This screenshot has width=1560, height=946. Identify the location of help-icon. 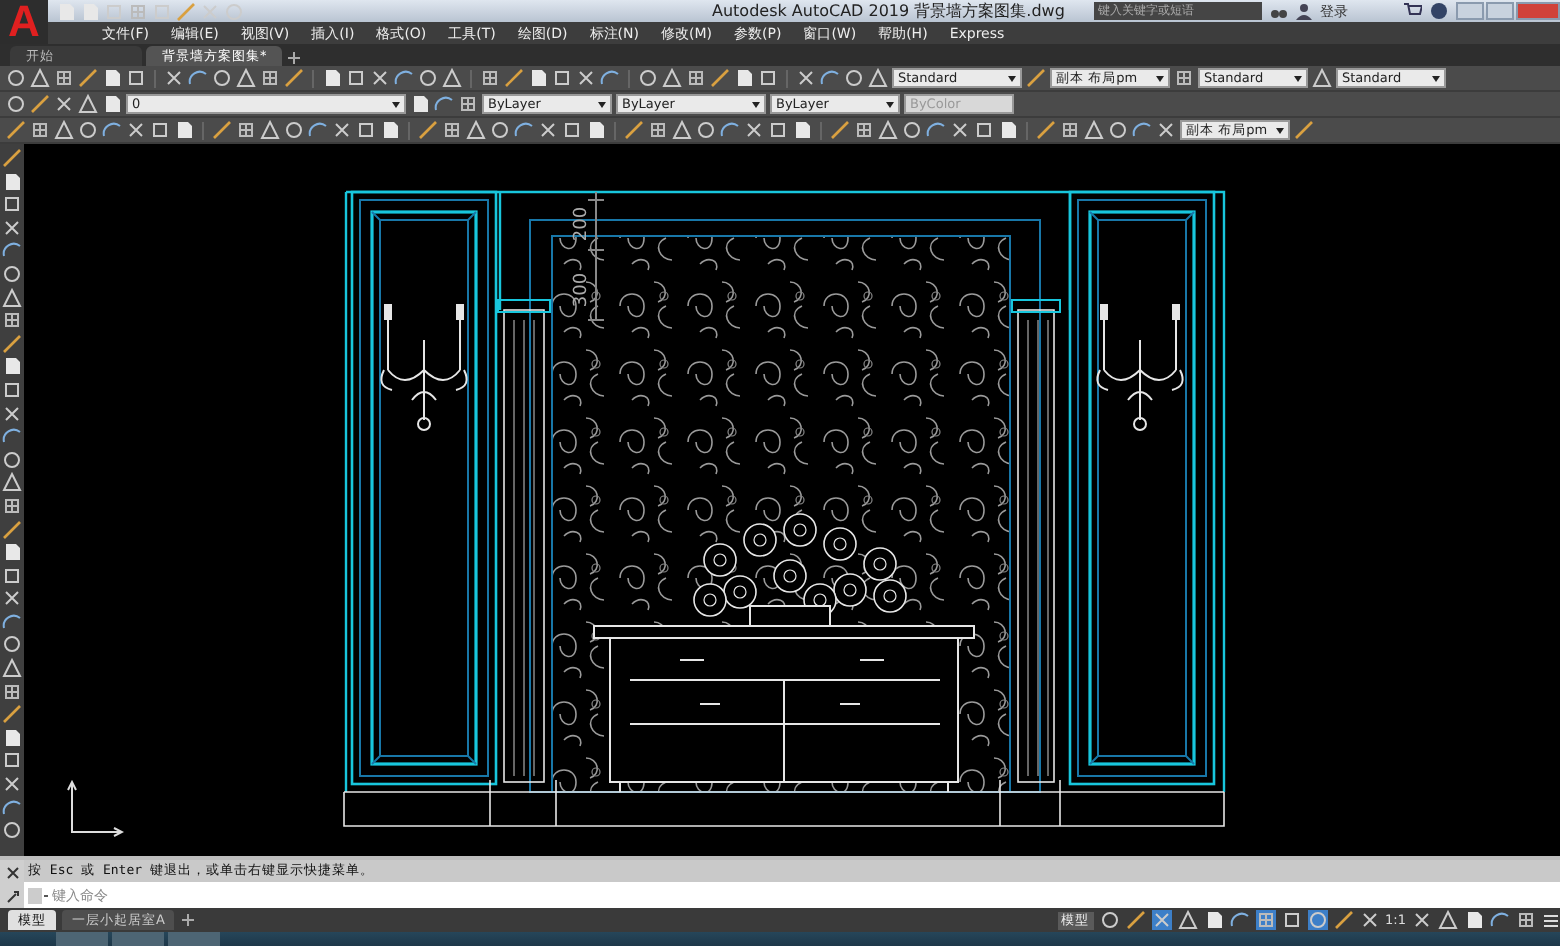
(1439, 11).